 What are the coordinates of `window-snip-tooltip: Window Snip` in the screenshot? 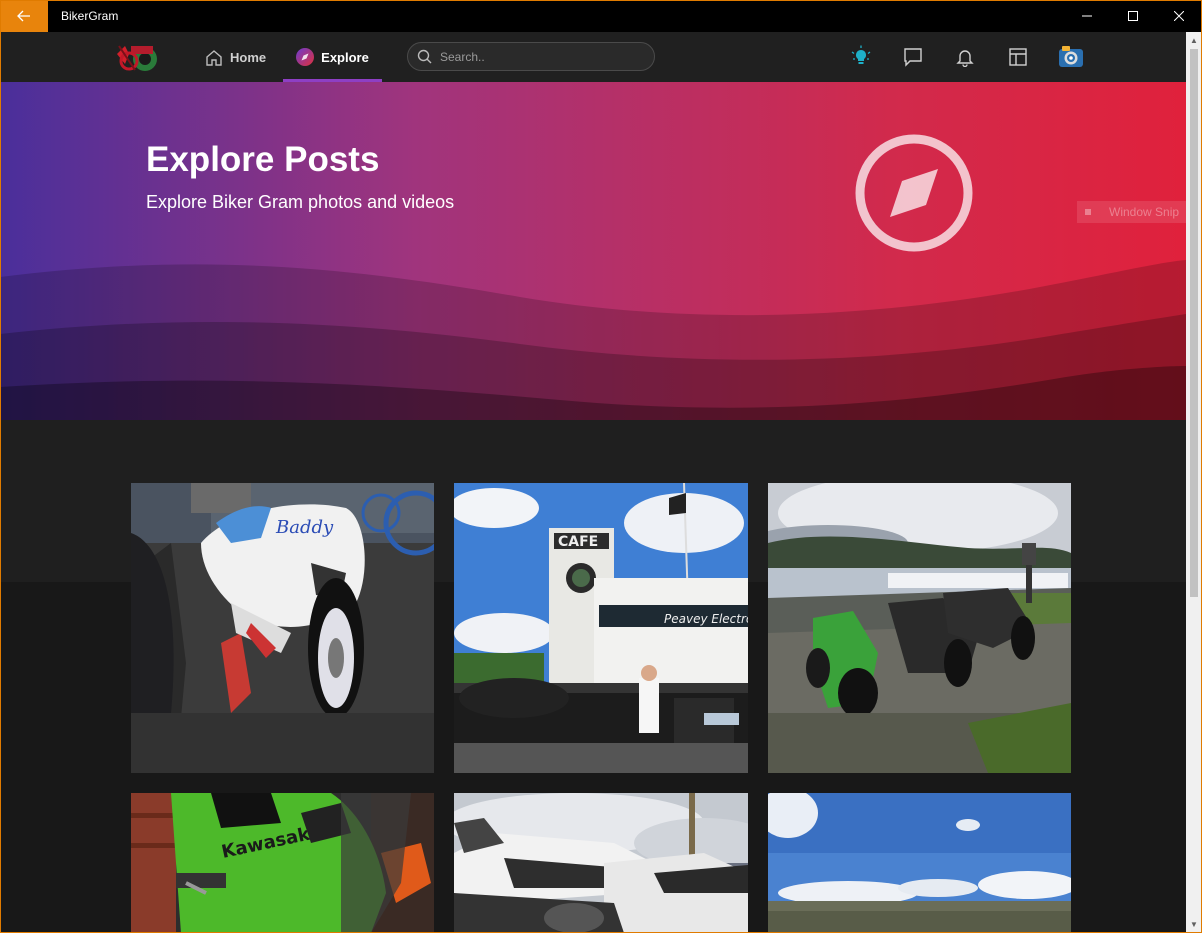 It's located at (1131, 212).